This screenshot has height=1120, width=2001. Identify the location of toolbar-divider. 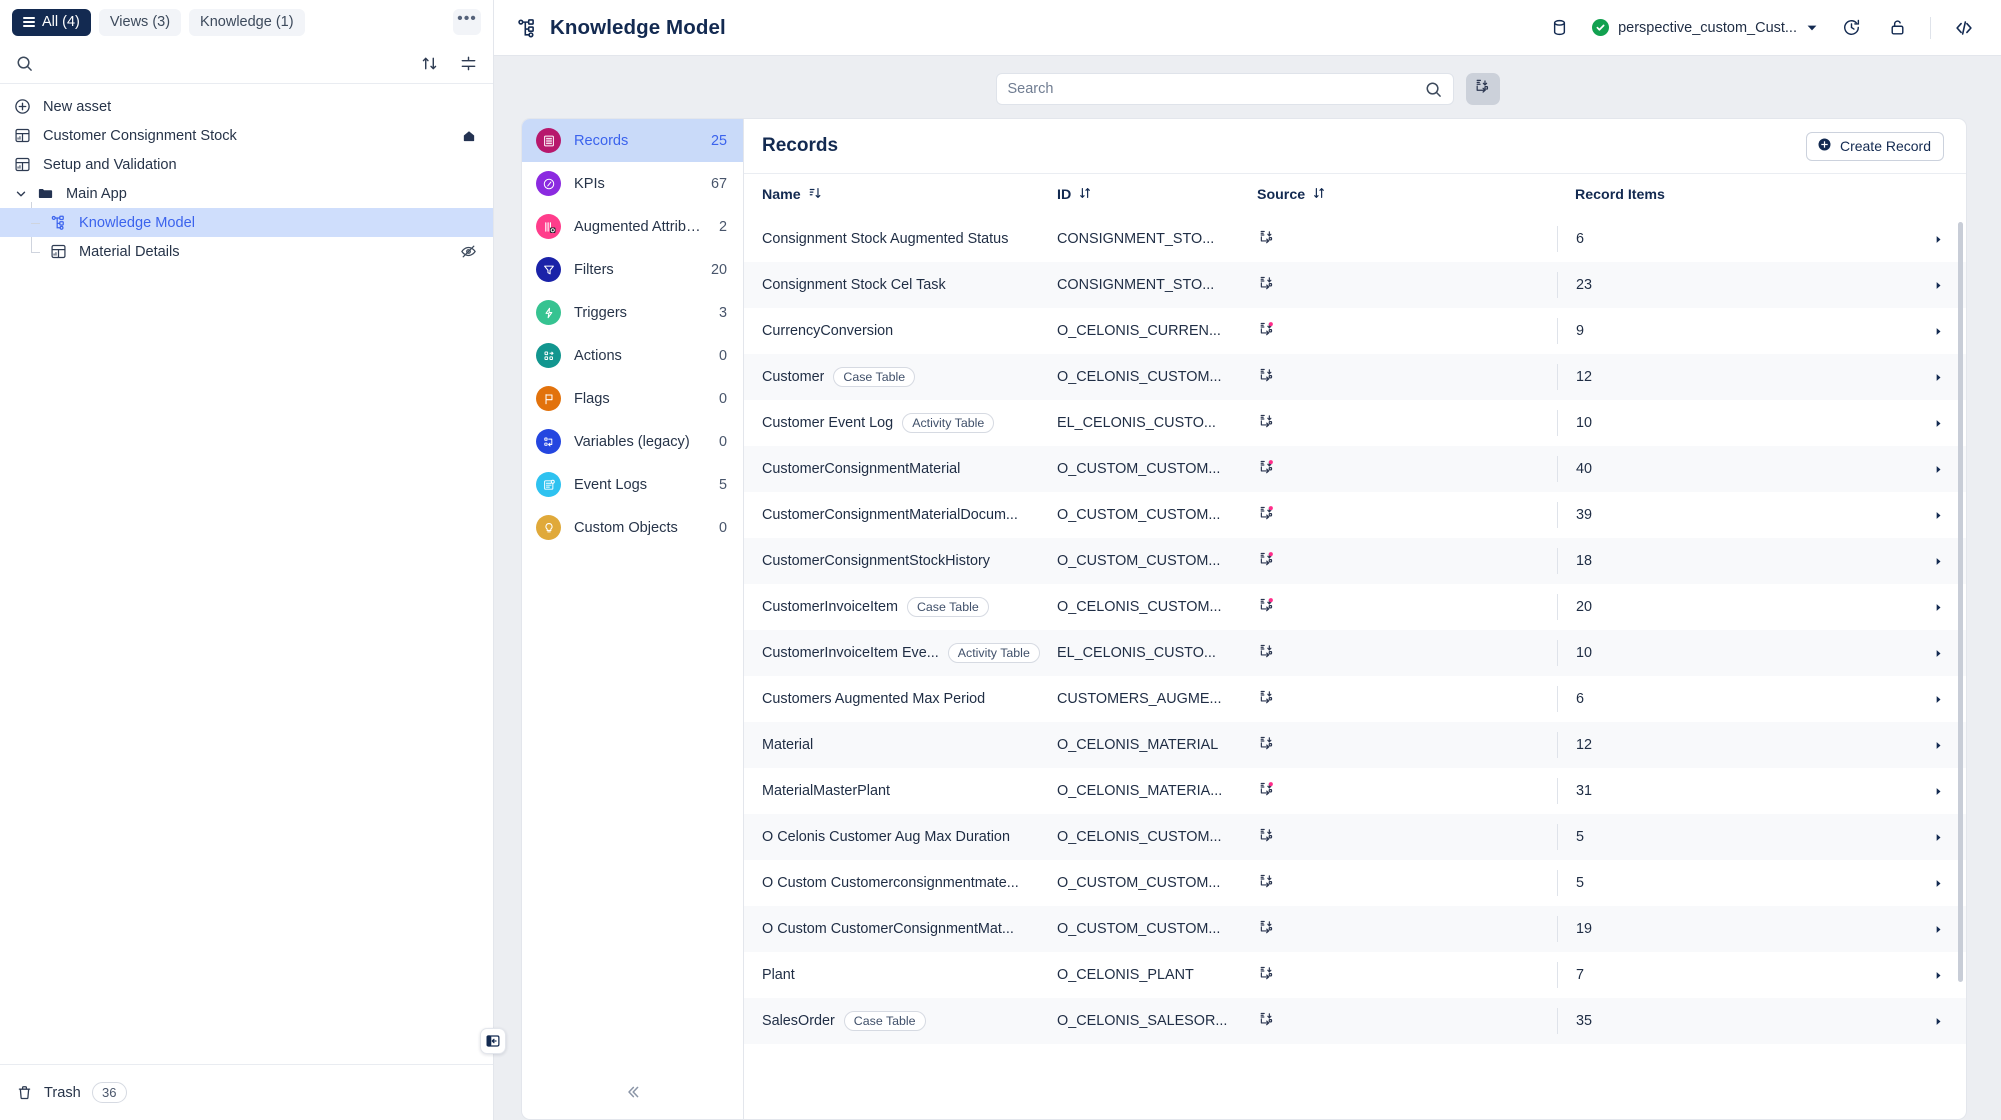
(1930, 27).